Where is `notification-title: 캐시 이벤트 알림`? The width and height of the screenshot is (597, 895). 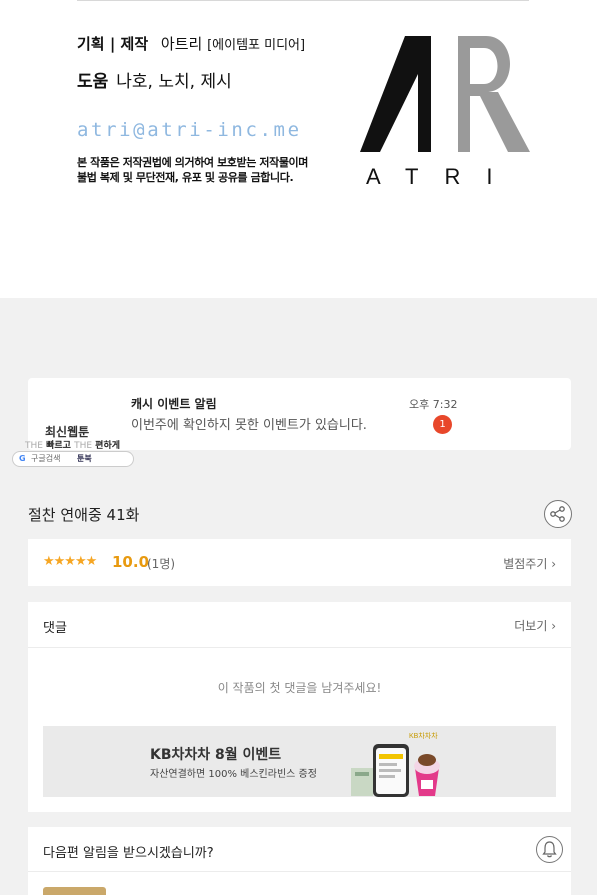
notification-title: 캐시 이벤트 알림 is located at coordinates (174, 404).